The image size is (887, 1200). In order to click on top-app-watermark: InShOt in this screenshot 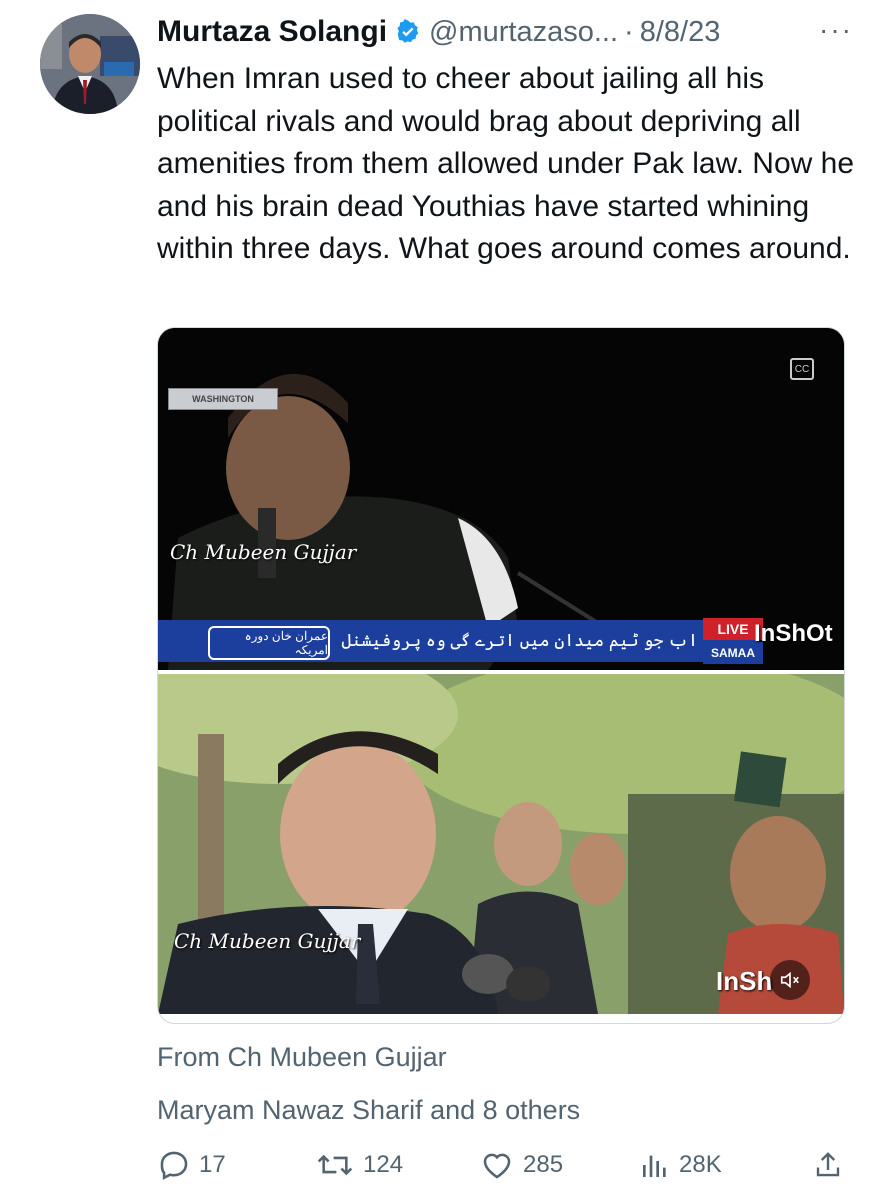, I will do `click(793, 633)`.